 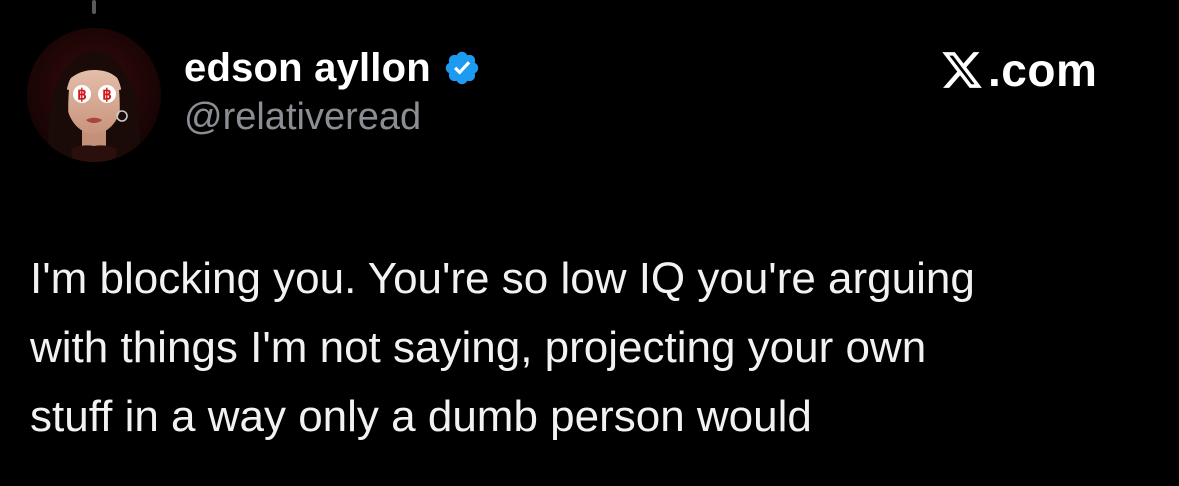 What do you see at coordinates (421, 416) in the screenshot?
I see `tweet-text-line: stuff in a way only a dumb person would` at bounding box center [421, 416].